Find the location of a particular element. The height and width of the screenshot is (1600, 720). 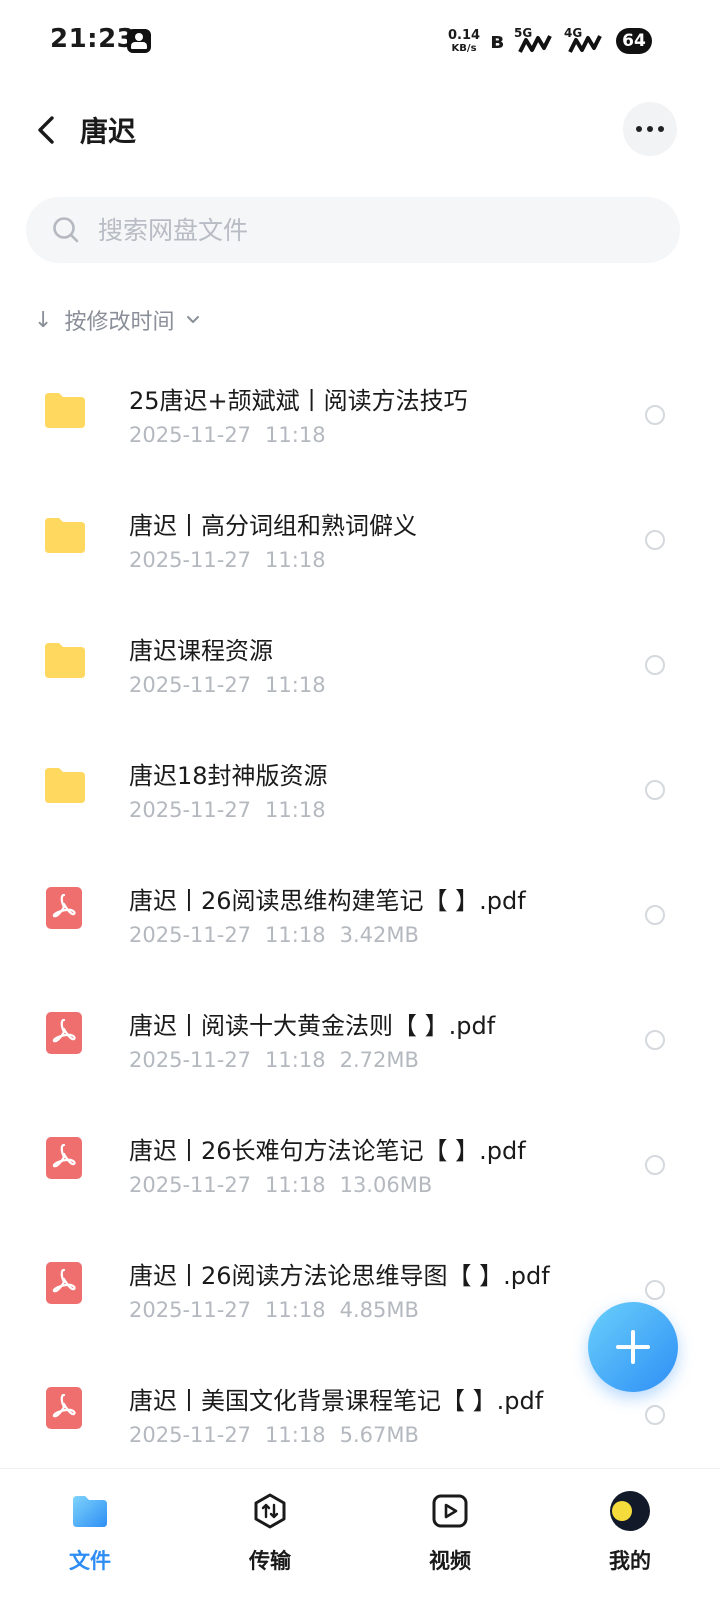

play-icon is located at coordinates (450, 1511).